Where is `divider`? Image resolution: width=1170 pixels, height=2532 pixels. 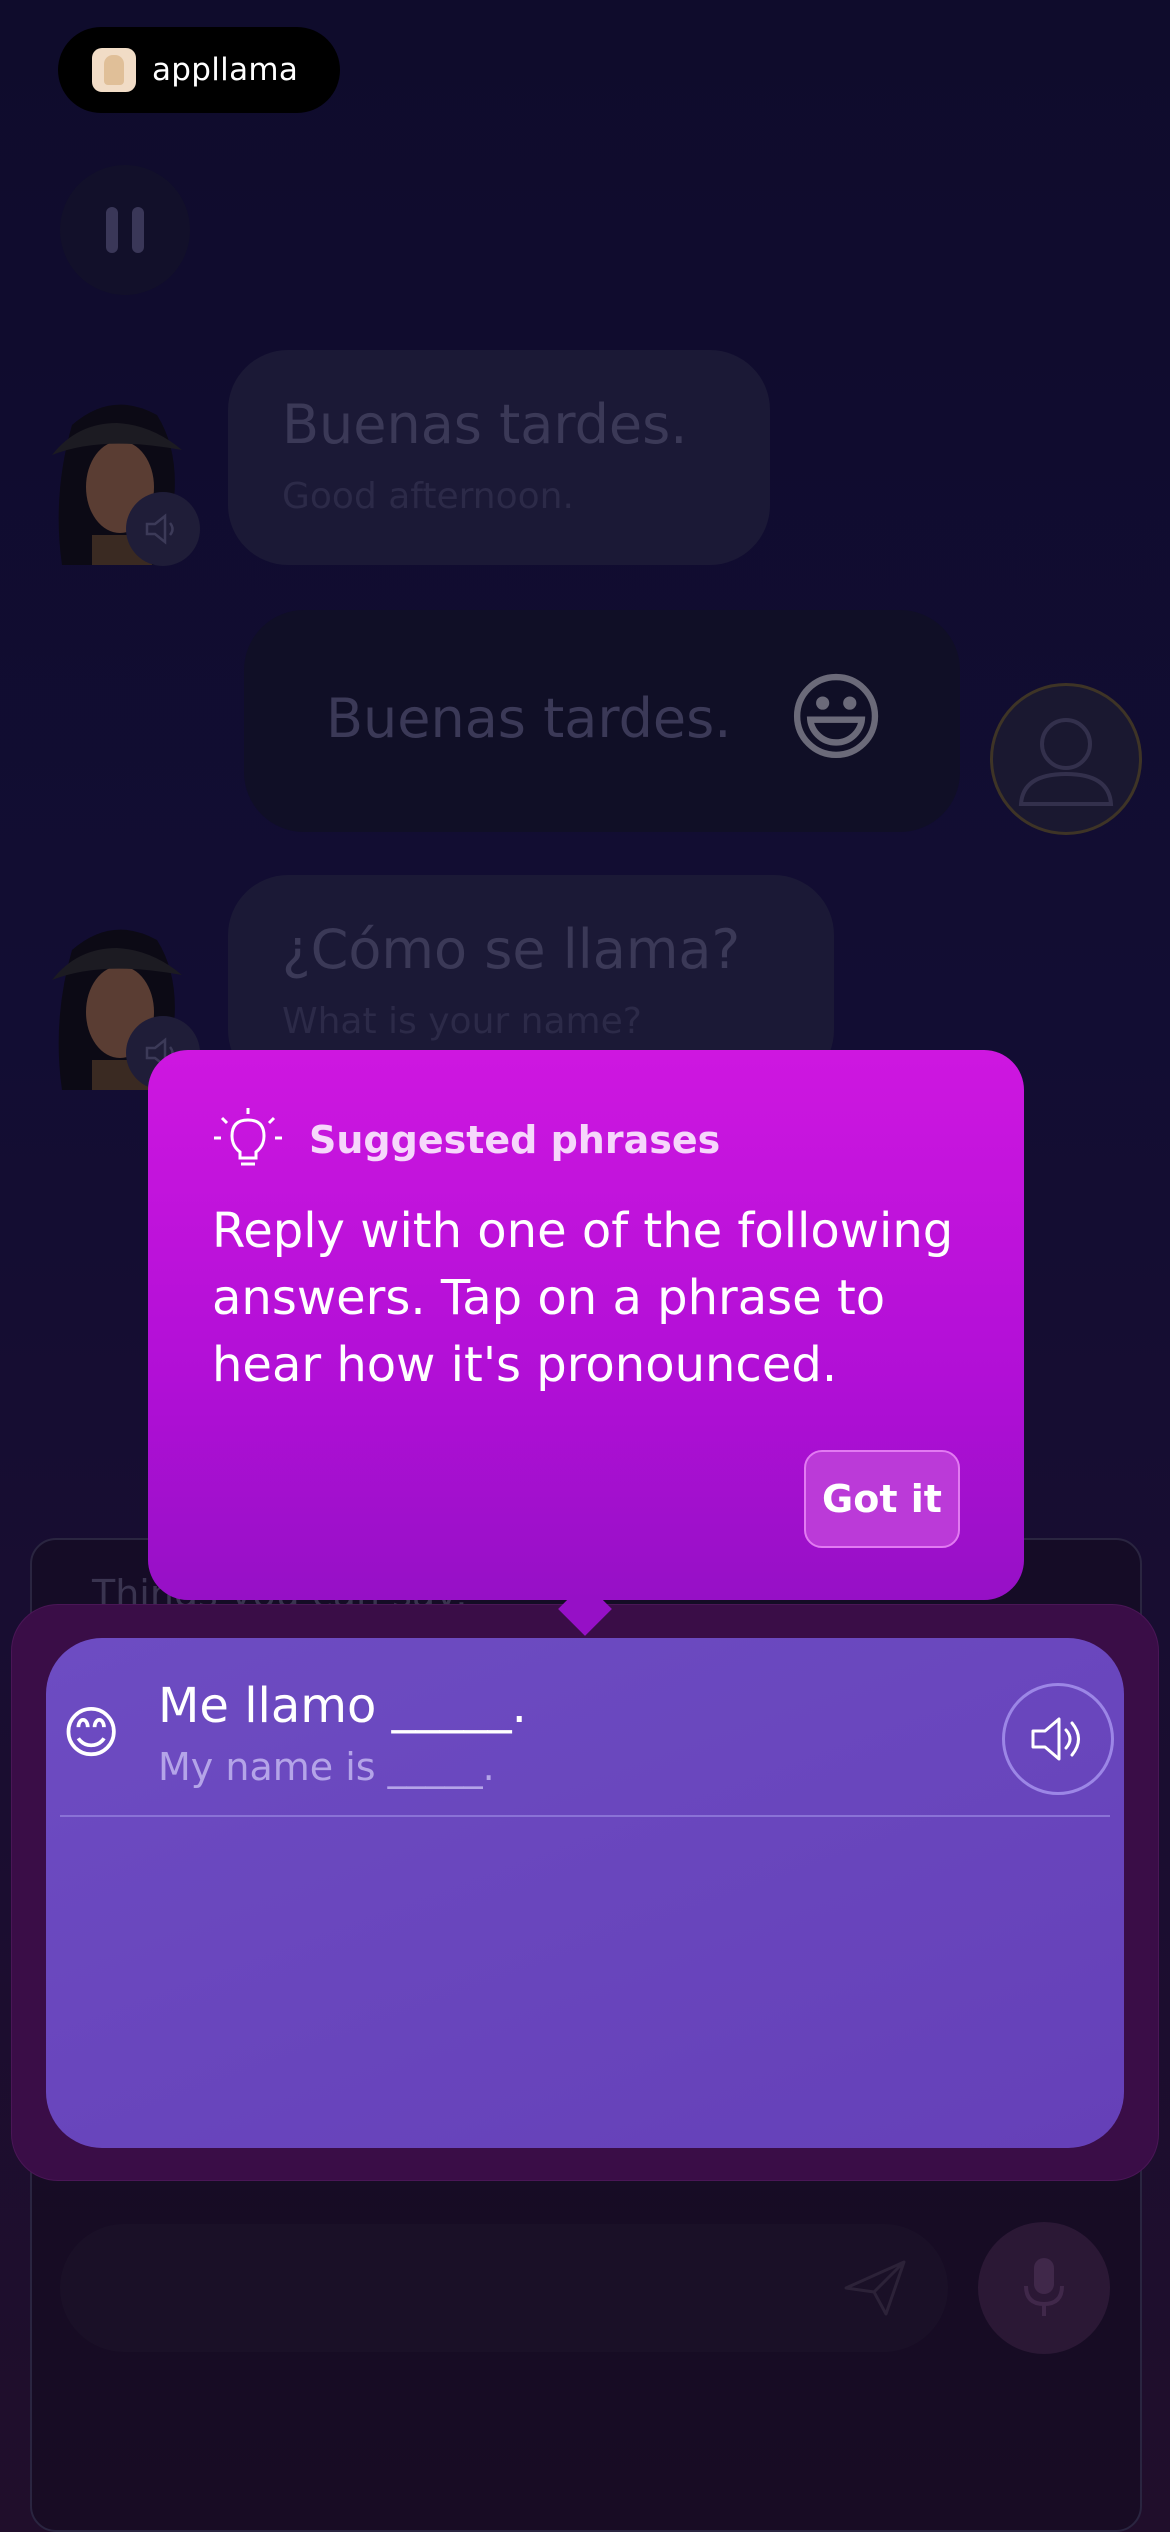 divider is located at coordinates (585, 1816).